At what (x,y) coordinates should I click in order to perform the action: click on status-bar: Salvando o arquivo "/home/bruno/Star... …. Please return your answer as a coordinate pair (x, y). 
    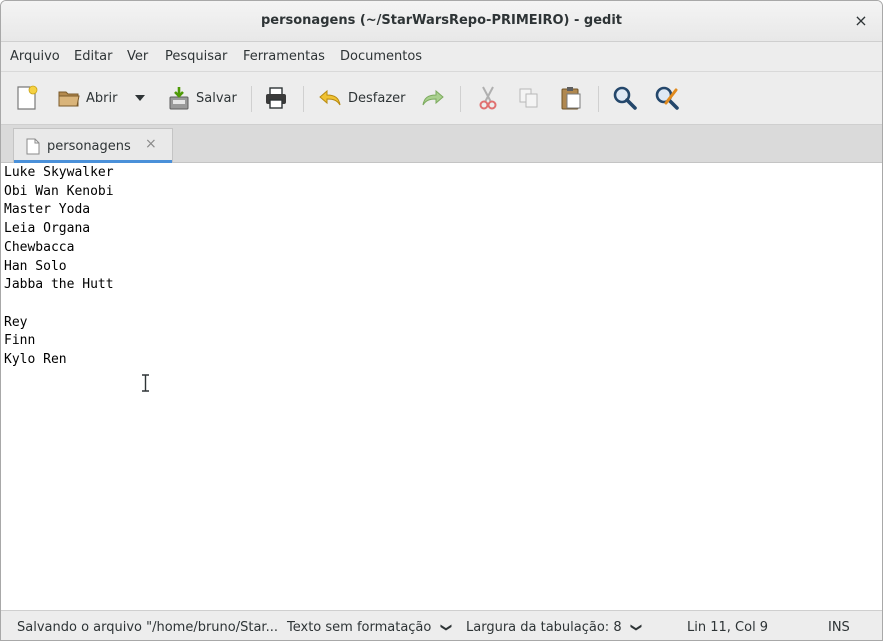
    Looking at the image, I should click on (441, 625).